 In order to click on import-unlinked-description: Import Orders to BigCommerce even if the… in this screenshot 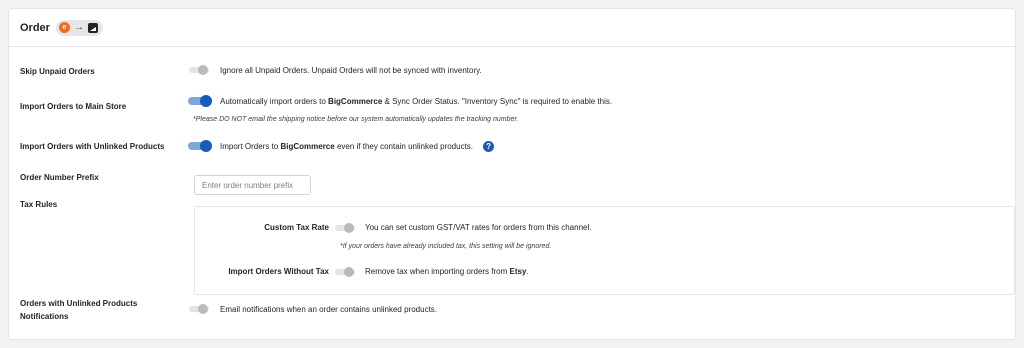, I will do `click(347, 146)`.